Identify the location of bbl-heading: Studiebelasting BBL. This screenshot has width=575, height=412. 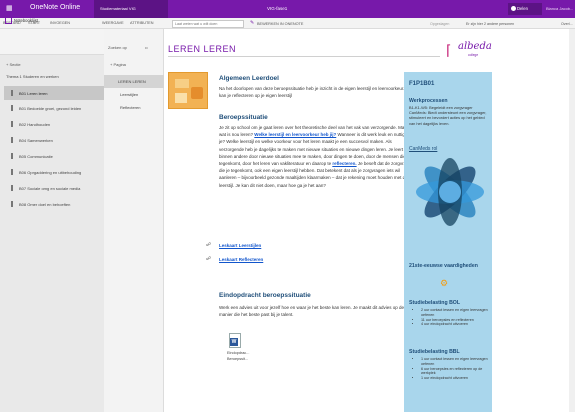
(434, 352).